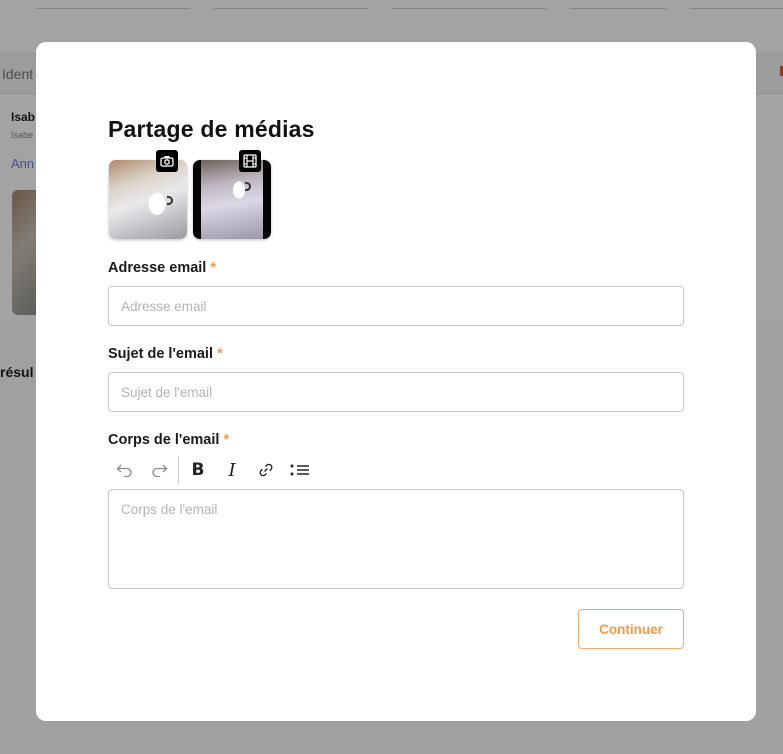 The height and width of the screenshot is (754, 783). I want to click on subject-label-text: Sujet de l'email, so click(160, 354).